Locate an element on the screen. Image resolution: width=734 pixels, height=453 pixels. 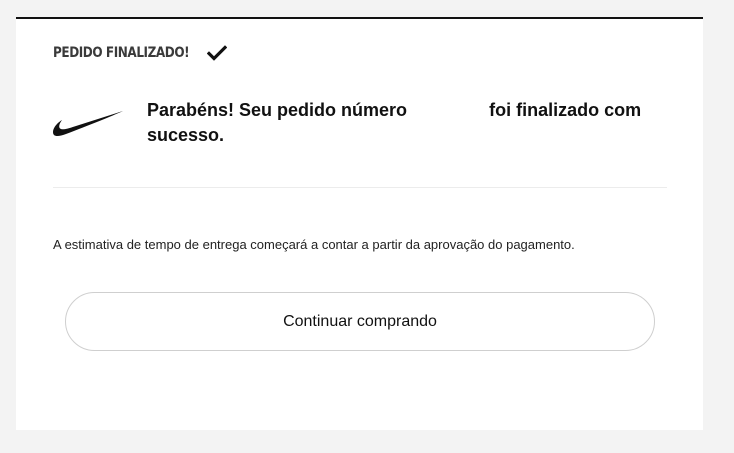
order-number is located at coordinates (448, 110).